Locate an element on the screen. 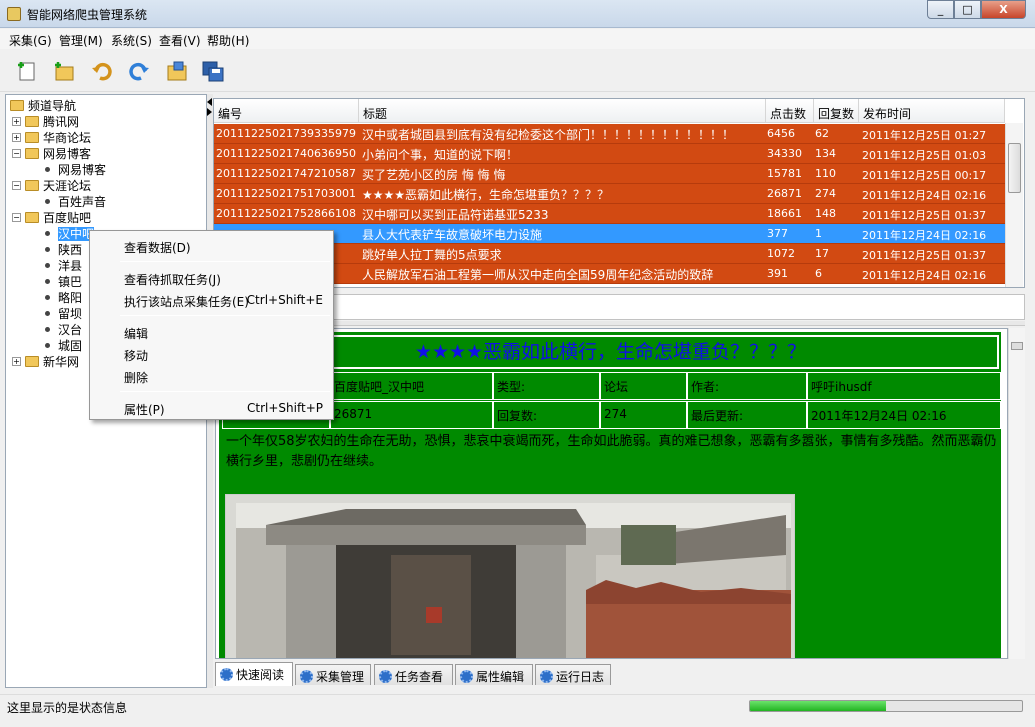 The image size is (1035, 727). tree-node-huashang: + 华商论坛 is located at coordinates (51, 137).